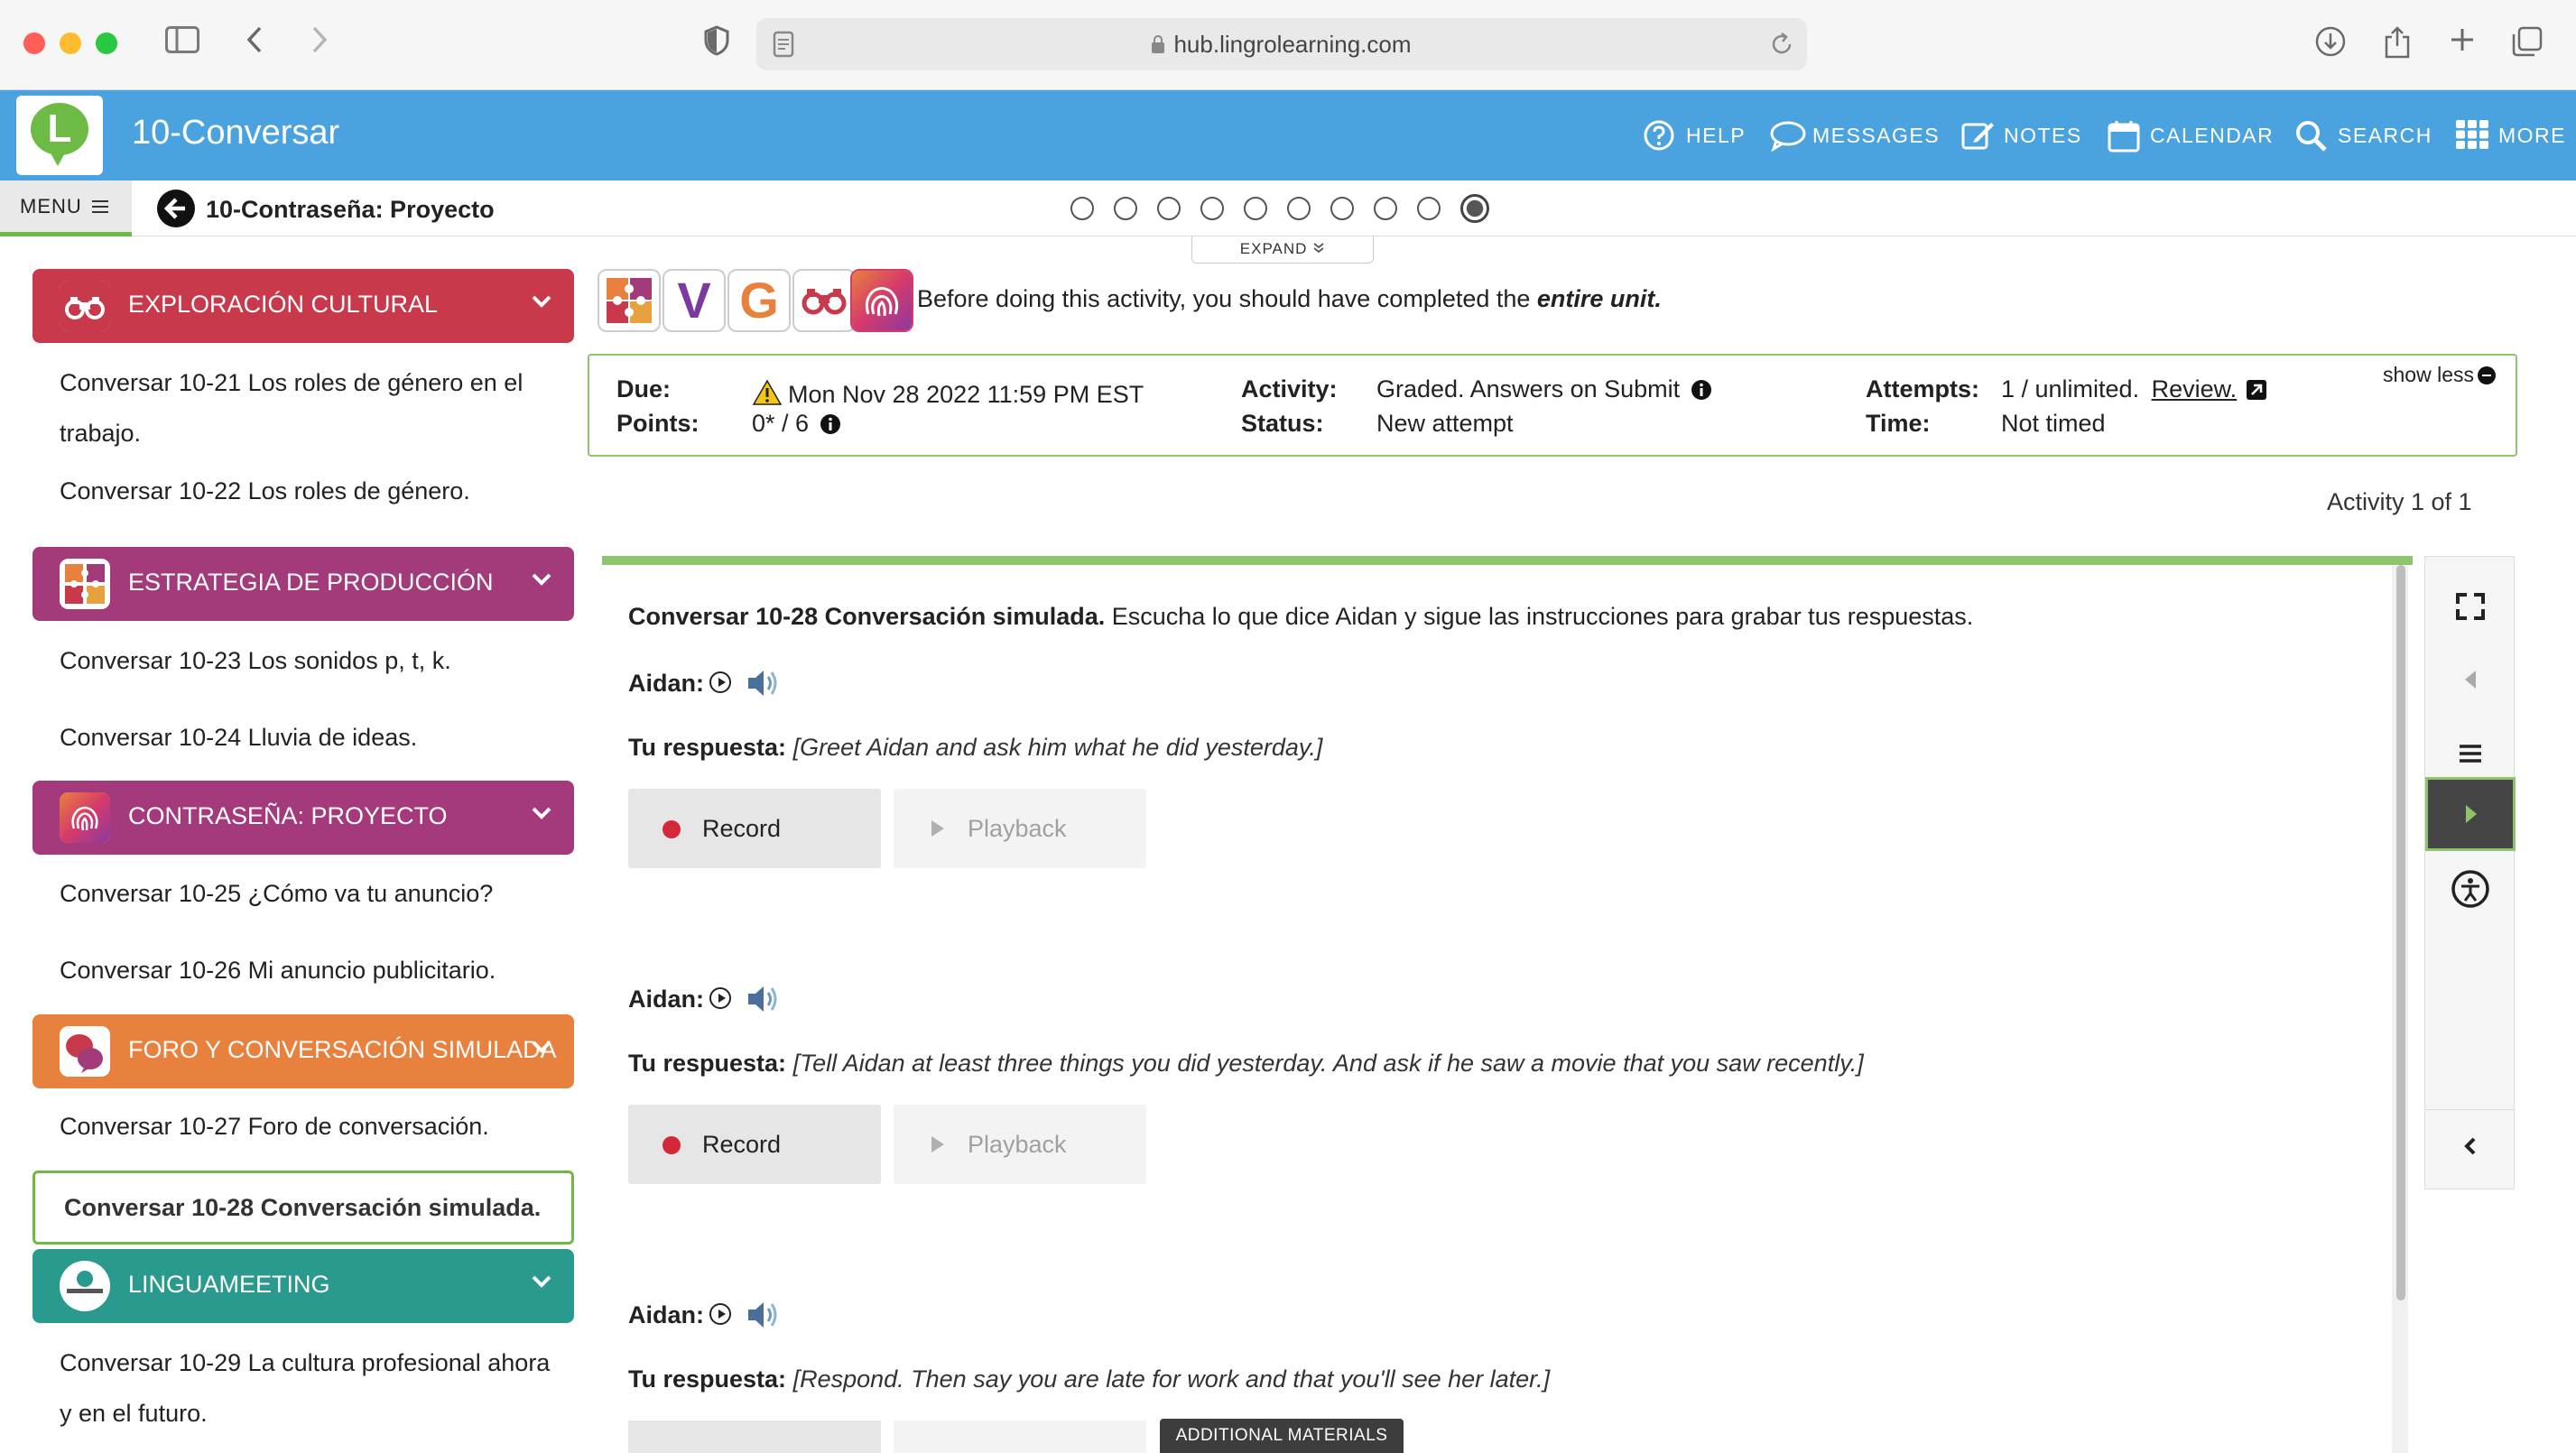 The width and height of the screenshot is (2576, 1453). What do you see at coordinates (313, 970) in the screenshot?
I see `sidebar-item: Conversar 10-26 Mi anuncio publicitario.` at bounding box center [313, 970].